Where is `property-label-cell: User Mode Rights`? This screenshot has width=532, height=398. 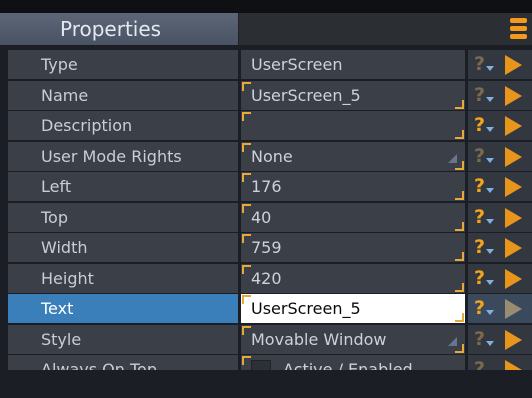 property-label-cell: User Mode Rights is located at coordinates (123, 156).